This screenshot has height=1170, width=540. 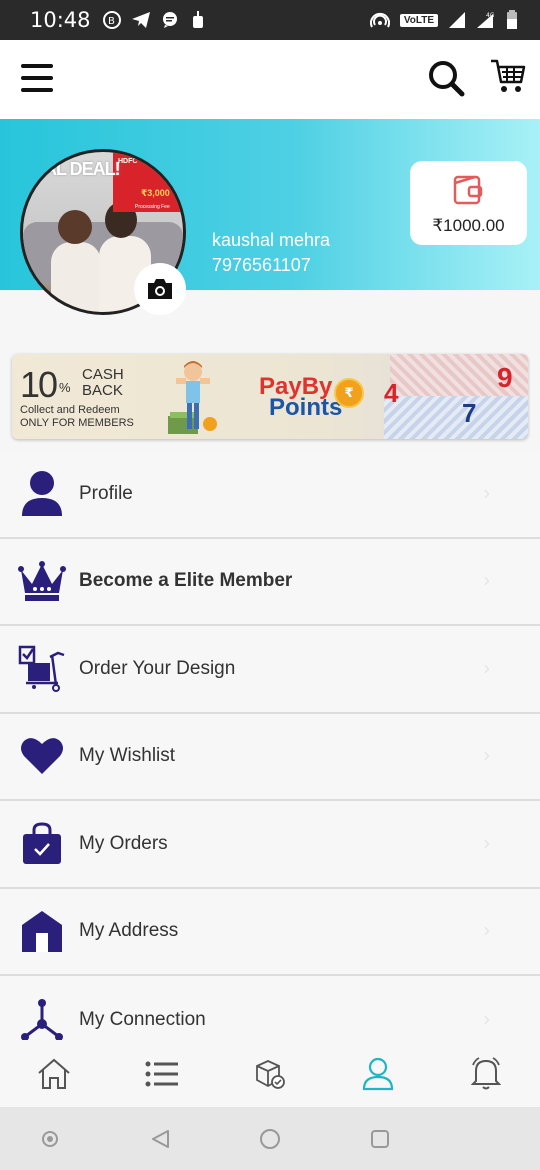 I want to click on nav-notifications, so click(x=486, y=1073).